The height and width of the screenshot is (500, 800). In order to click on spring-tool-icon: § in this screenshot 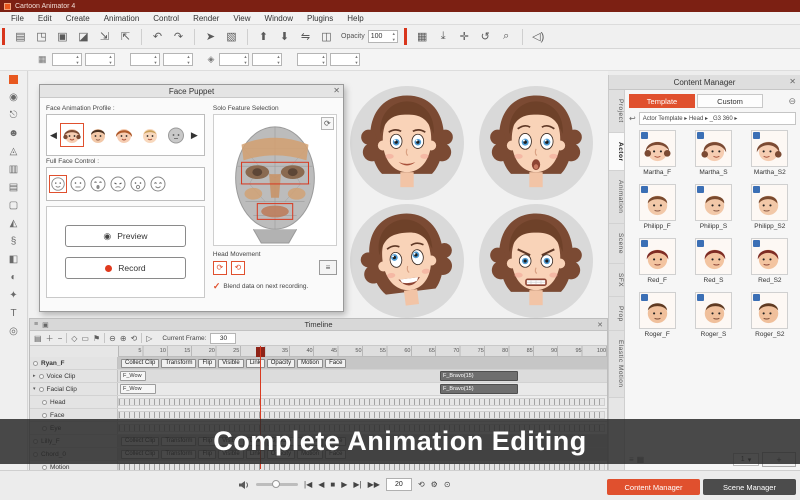, I will do `click(14, 241)`.